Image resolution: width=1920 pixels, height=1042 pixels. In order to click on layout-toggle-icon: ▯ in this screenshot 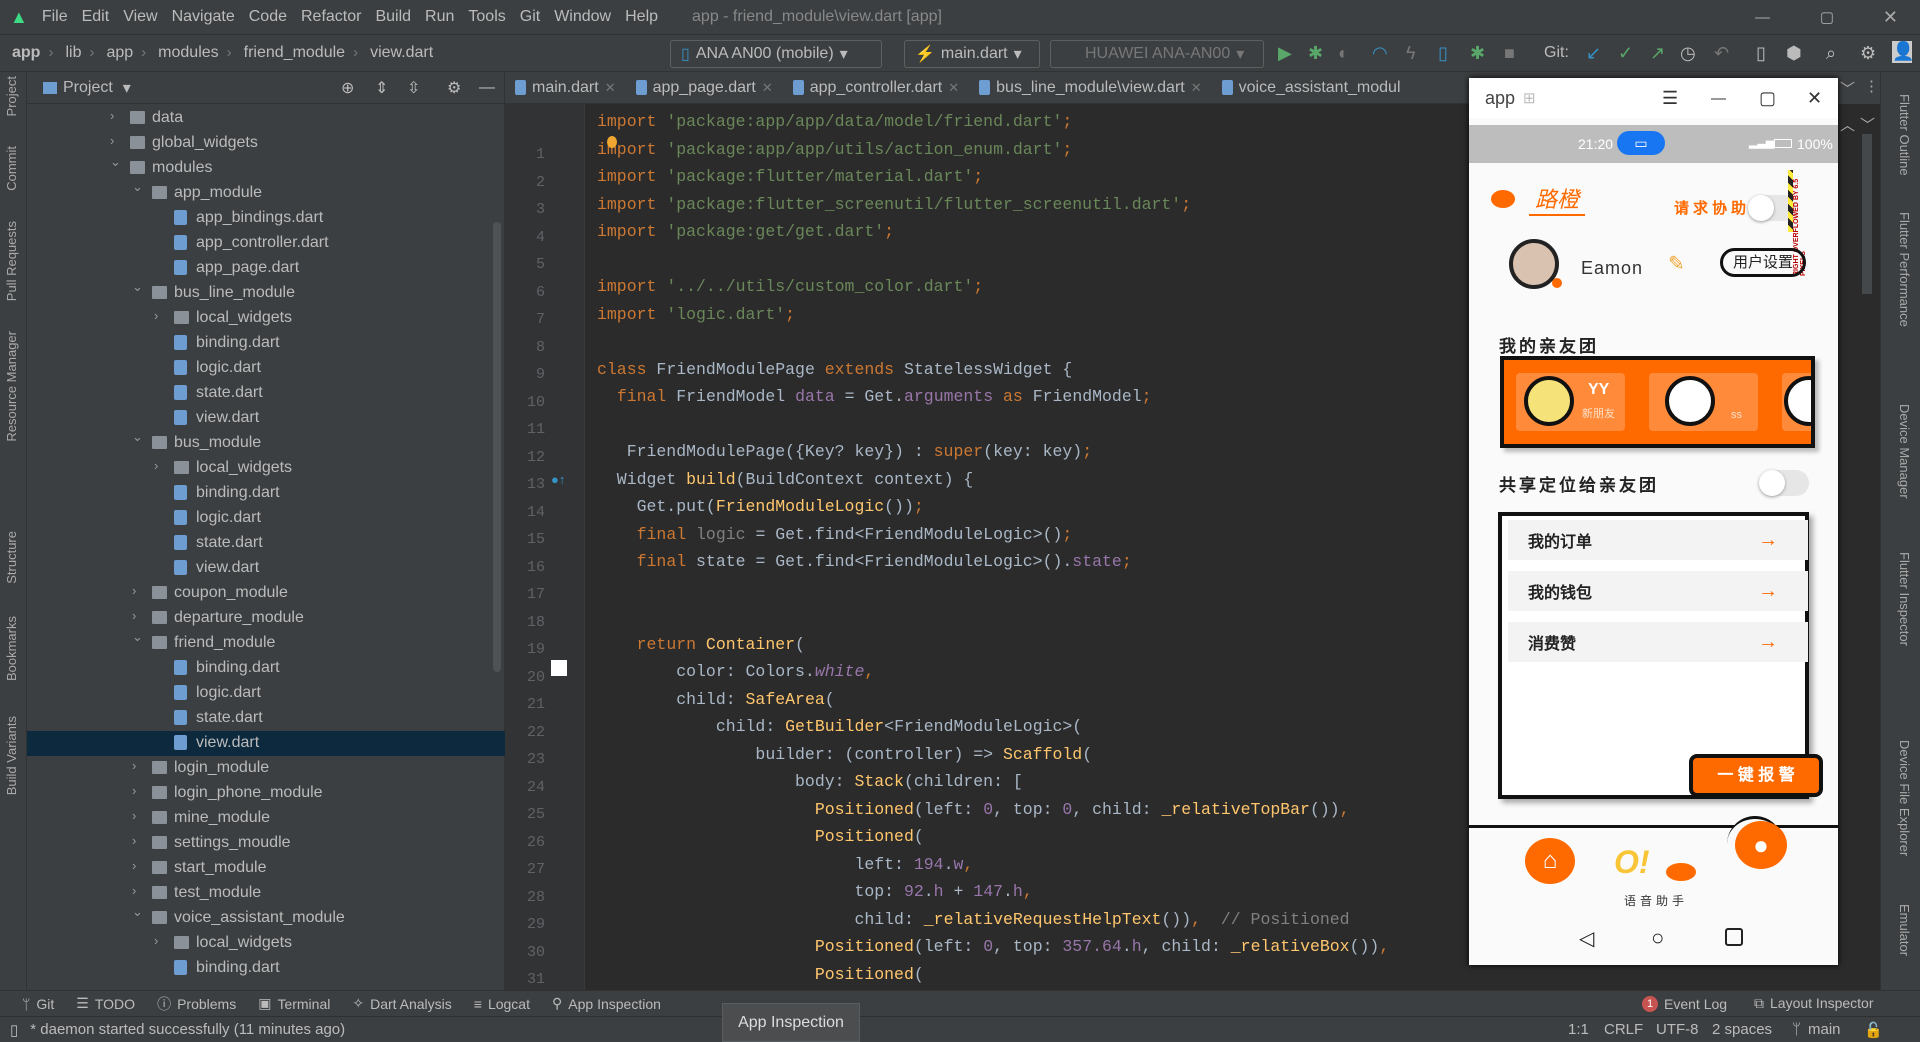, I will do `click(14, 1030)`.